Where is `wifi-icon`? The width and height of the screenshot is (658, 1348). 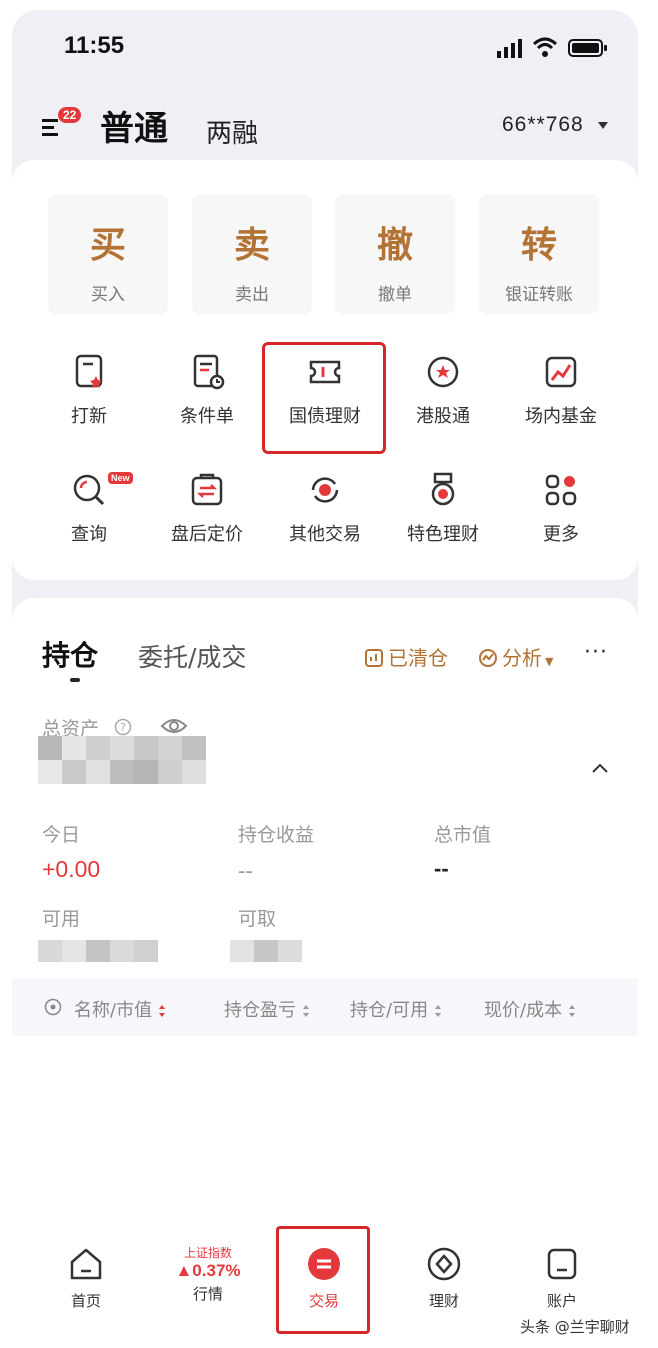
wifi-icon is located at coordinates (545, 47).